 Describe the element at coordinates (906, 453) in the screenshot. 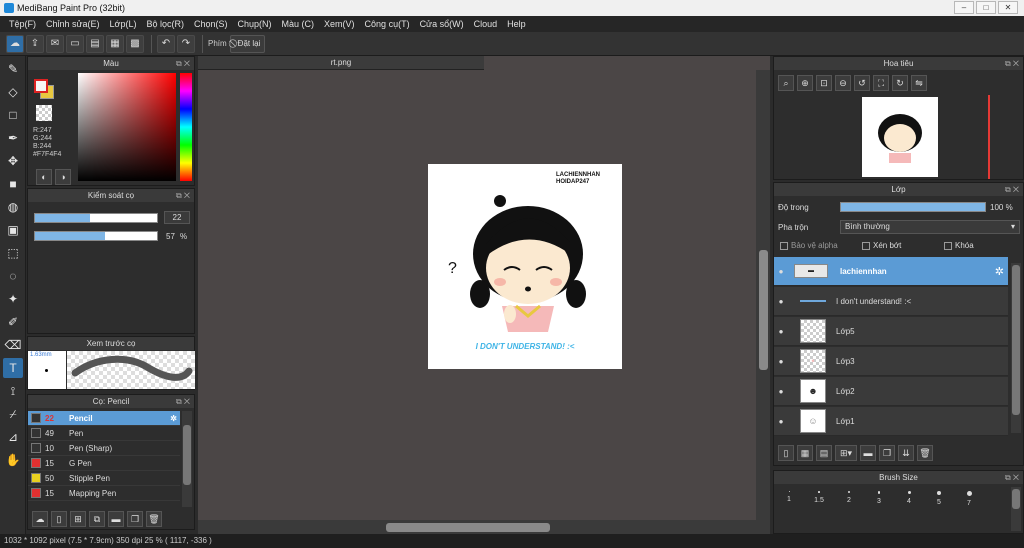

I see `merge-layer-icon: ⇊` at that location.